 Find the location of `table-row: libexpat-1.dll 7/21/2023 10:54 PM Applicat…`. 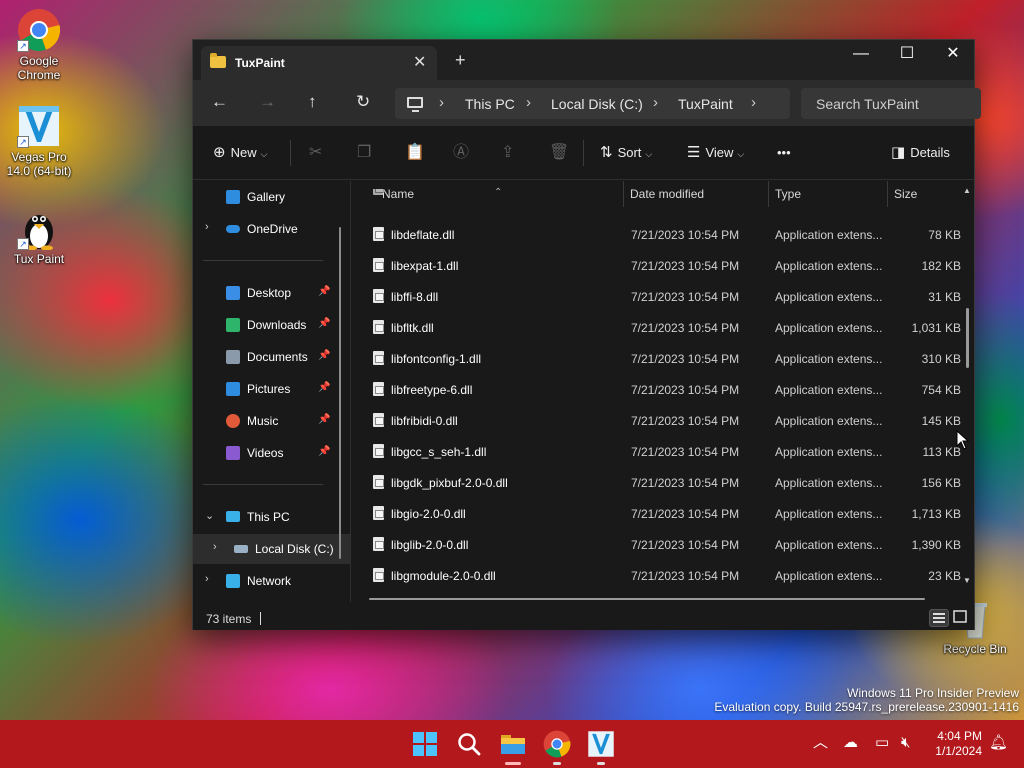

table-row: libexpat-1.dll 7/21/2023 10:54 PM Applicat… is located at coordinates (656, 265).